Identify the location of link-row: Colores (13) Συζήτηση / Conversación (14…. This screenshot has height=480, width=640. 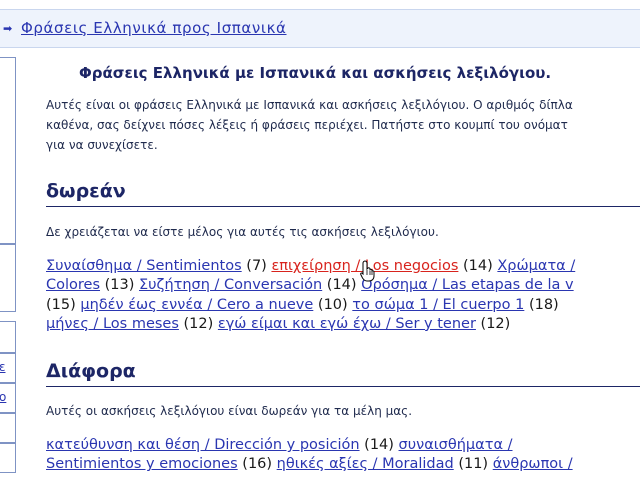
(343, 285).